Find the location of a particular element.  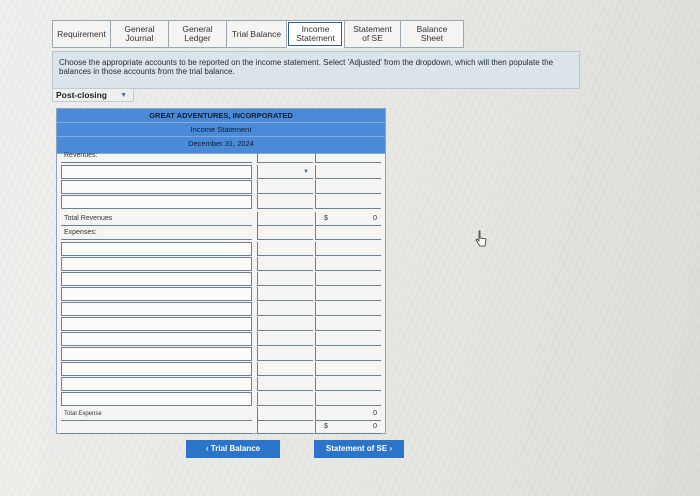

statement-title: Income Statement is located at coordinates (221, 130).